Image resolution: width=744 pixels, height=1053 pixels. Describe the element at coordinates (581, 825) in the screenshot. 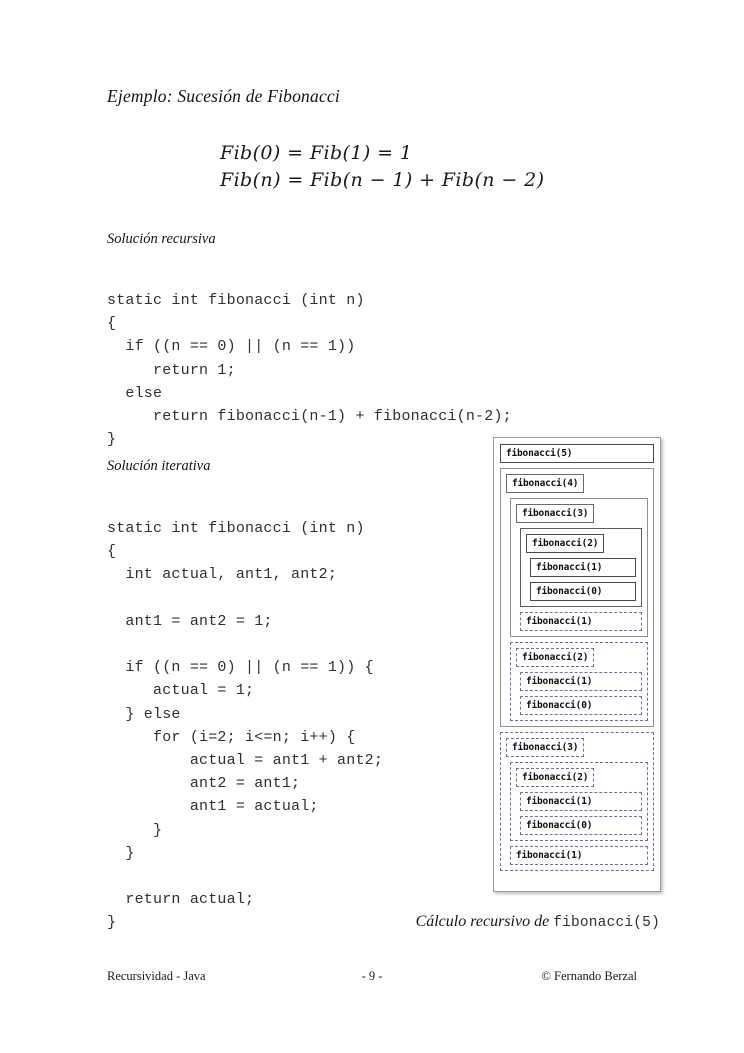

I see `call-box-fibonacci-0-c: fibonacci(0)` at that location.